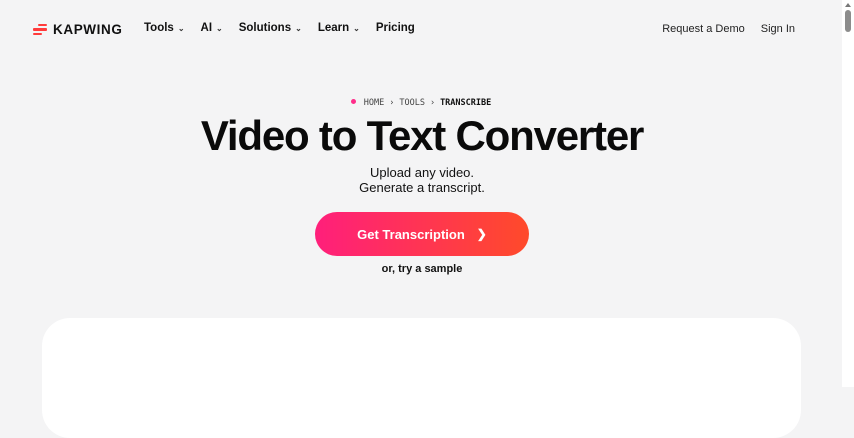 The height and width of the screenshot is (438, 854). Describe the element at coordinates (40, 29) in the screenshot. I see `kapwing-logo-icon` at that location.